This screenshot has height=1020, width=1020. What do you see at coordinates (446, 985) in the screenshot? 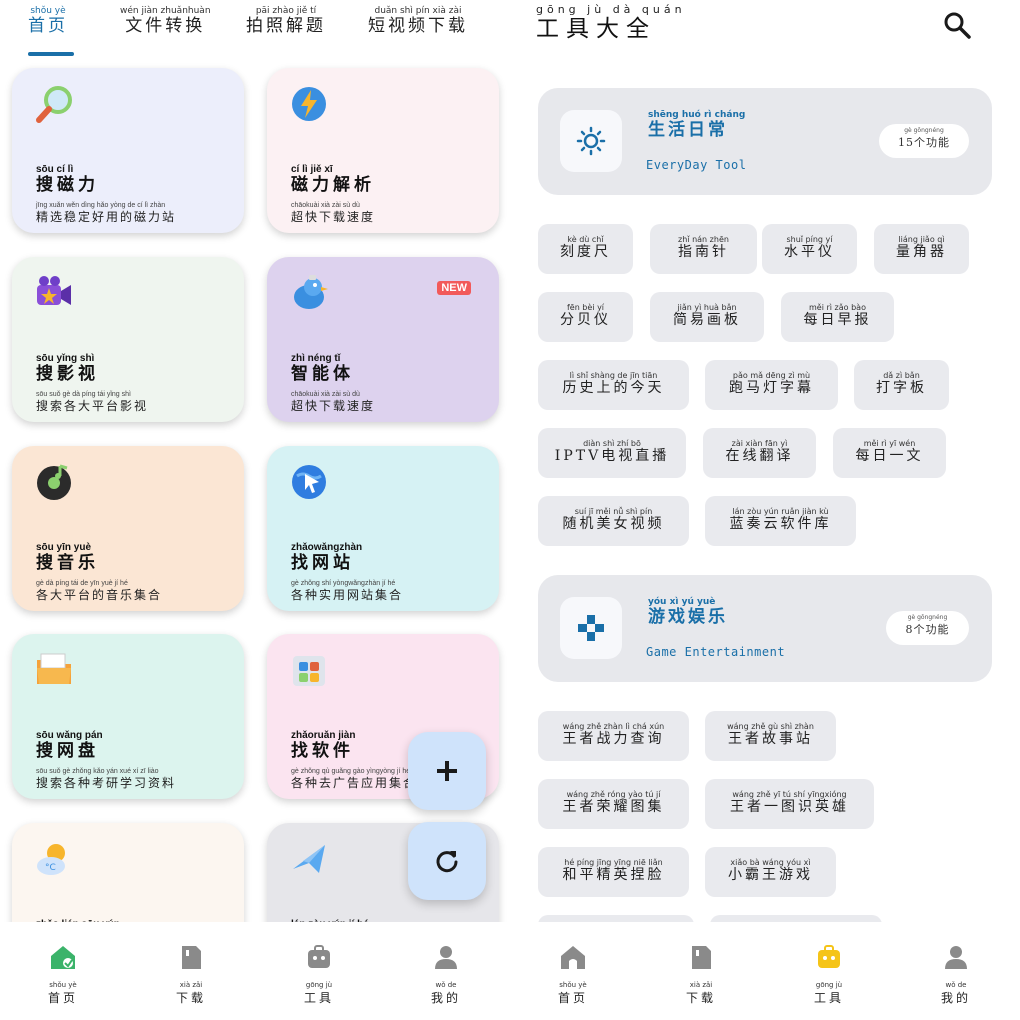
I see `nav-mine-pinyin: wǒ de` at bounding box center [446, 985].